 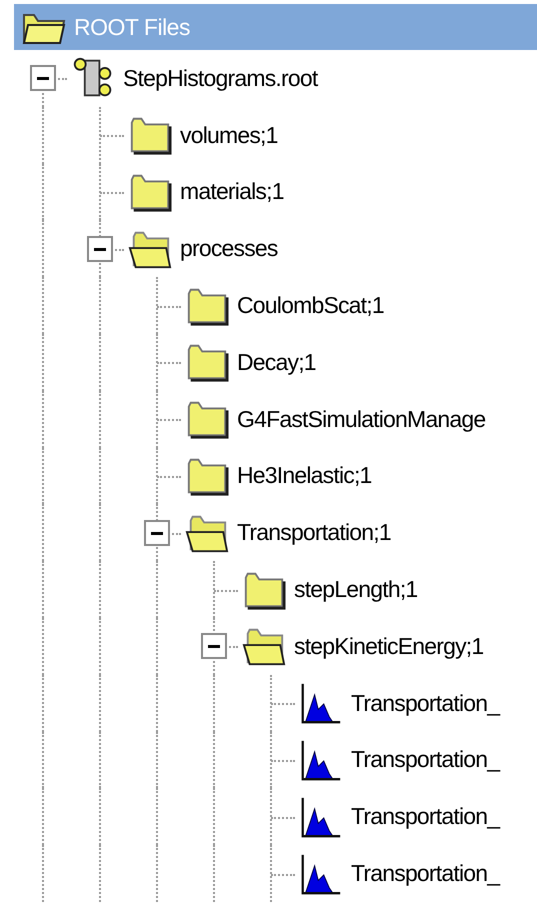 I want to click on tree-item: stepKineticEnergy;1, so click(x=389, y=646).